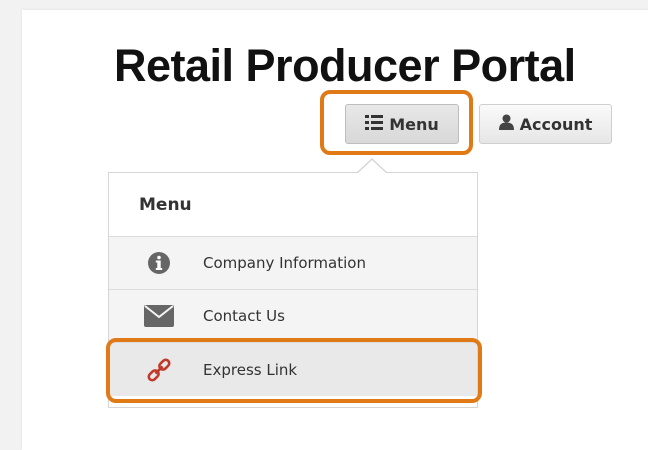 The height and width of the screenshot is (450, 648). Describe the element at coordinates (293, 205) in the screenshot. I see `menu-panel-header: Menu` at that location.